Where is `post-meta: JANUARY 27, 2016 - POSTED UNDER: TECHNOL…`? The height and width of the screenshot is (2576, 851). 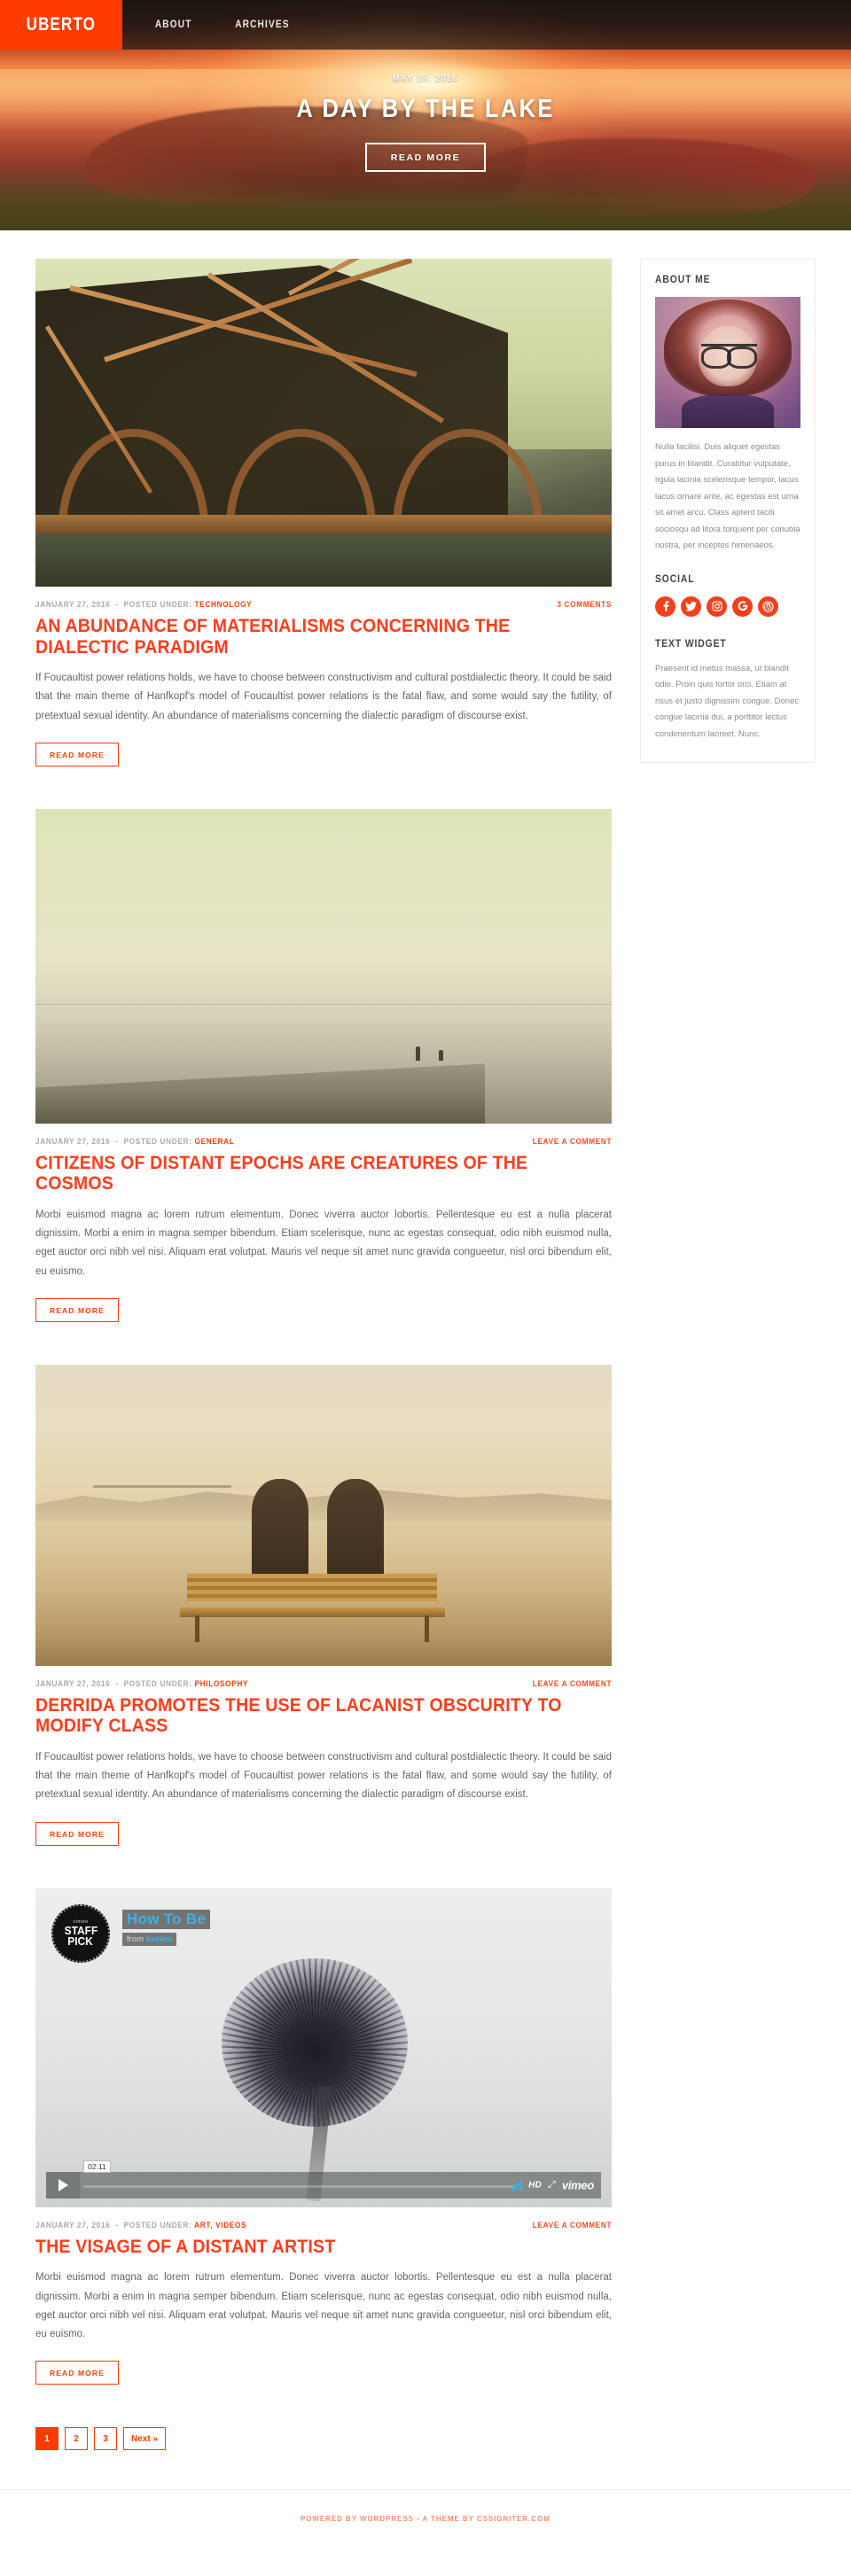
post-meta: JANUARY 27, 2016 - POSTED UNDER: TECHNOL… is located at coordinates (323, 605).